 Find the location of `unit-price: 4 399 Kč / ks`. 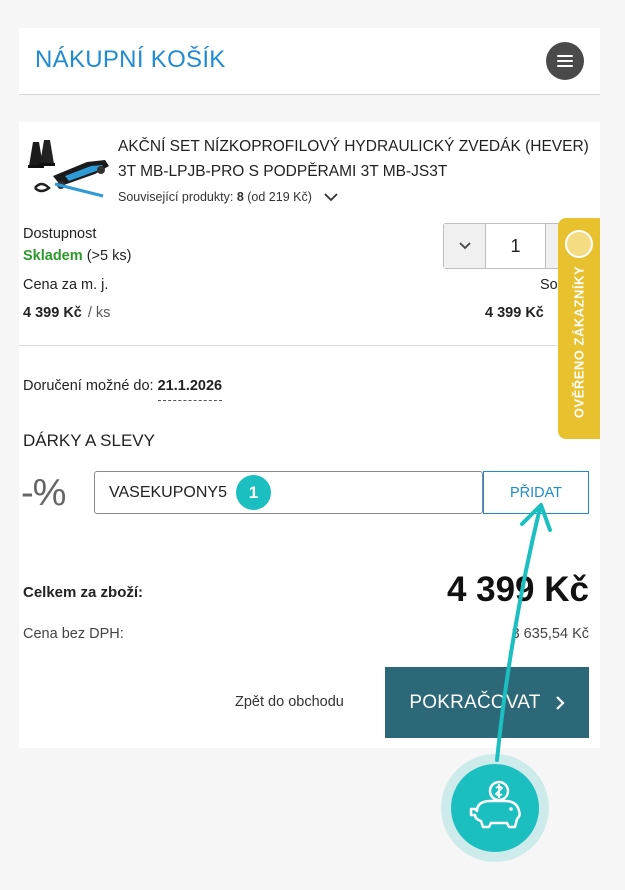

unit-price: 4 399 Kč / ks is located at coordinates (66, 313).